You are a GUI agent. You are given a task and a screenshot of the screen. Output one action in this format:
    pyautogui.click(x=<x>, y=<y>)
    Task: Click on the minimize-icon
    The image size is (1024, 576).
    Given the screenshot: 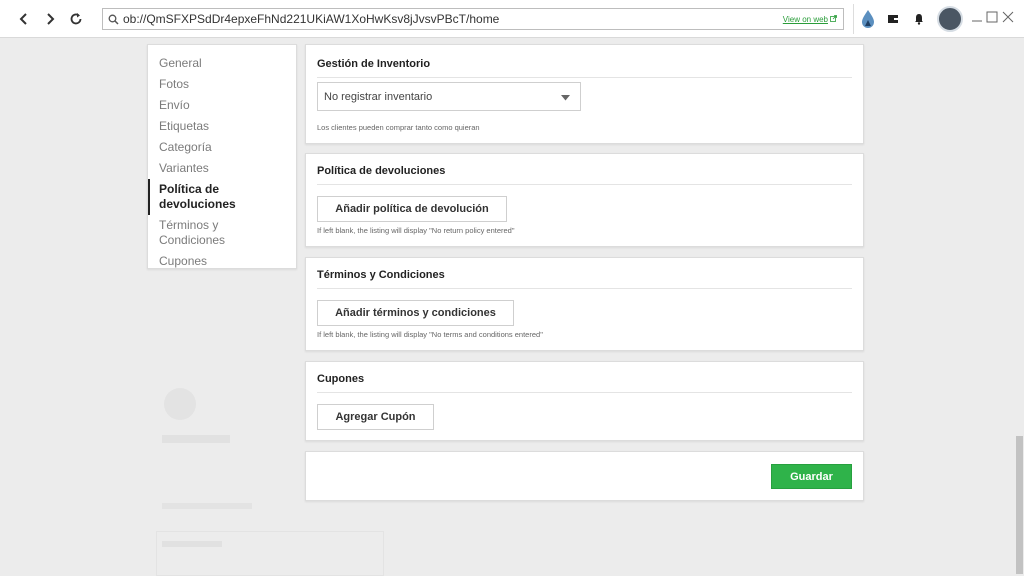 What is the action you would take?
    pyautogui.click(x=977, y=17)
    